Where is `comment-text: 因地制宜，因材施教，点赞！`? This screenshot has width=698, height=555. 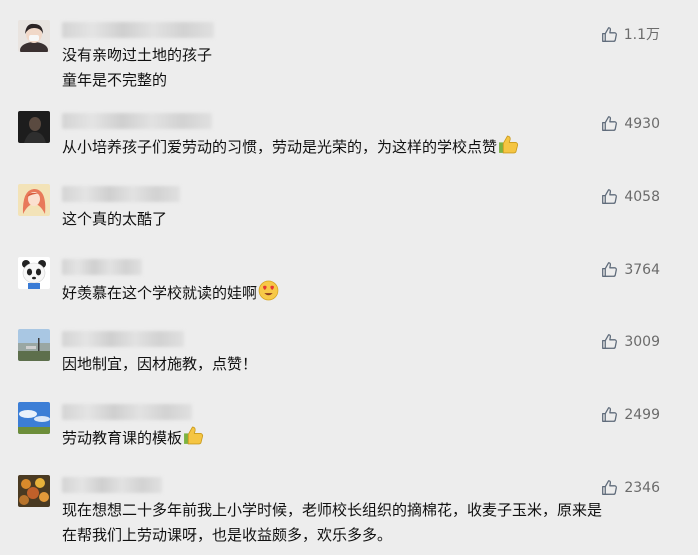 comment-text: 因地制宜，因材施教，点赞！ is located at coordinates (367, 364).